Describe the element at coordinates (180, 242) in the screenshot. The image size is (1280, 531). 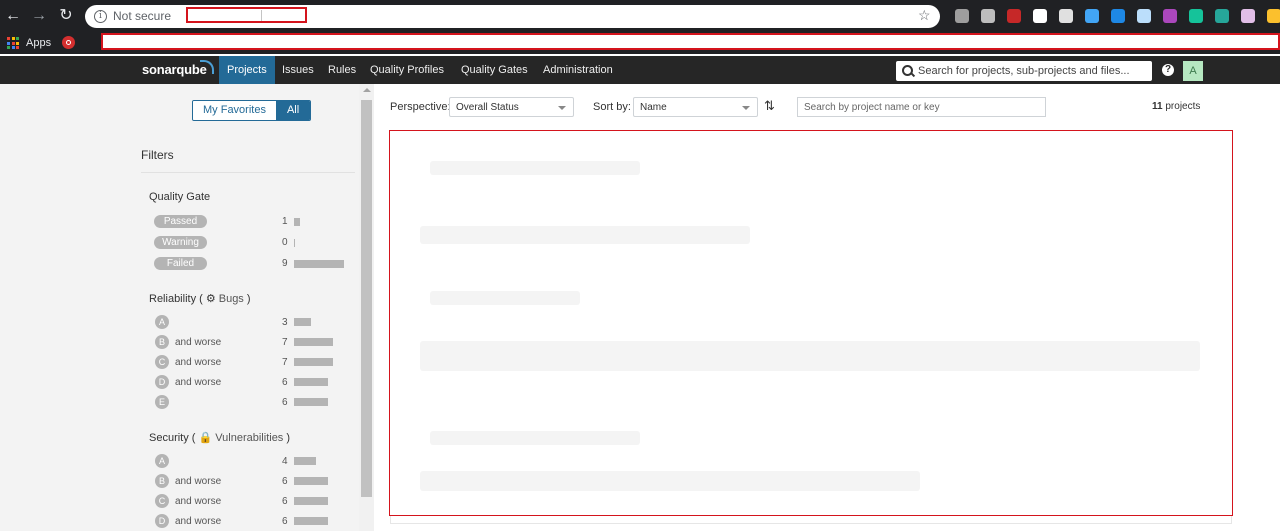
I see `qg-filter-warning: Warning` at that location.